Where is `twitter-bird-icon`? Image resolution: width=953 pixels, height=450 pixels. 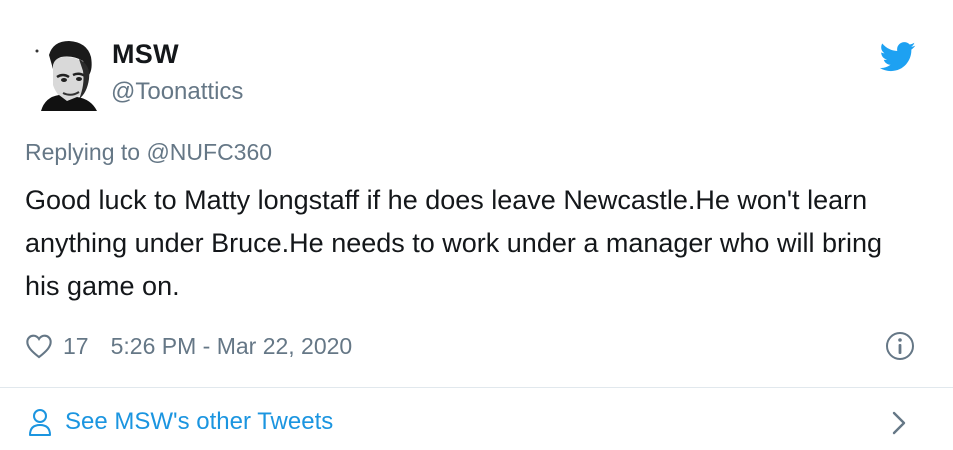 twitter-bird-icon is located at coordinates (897, 57).